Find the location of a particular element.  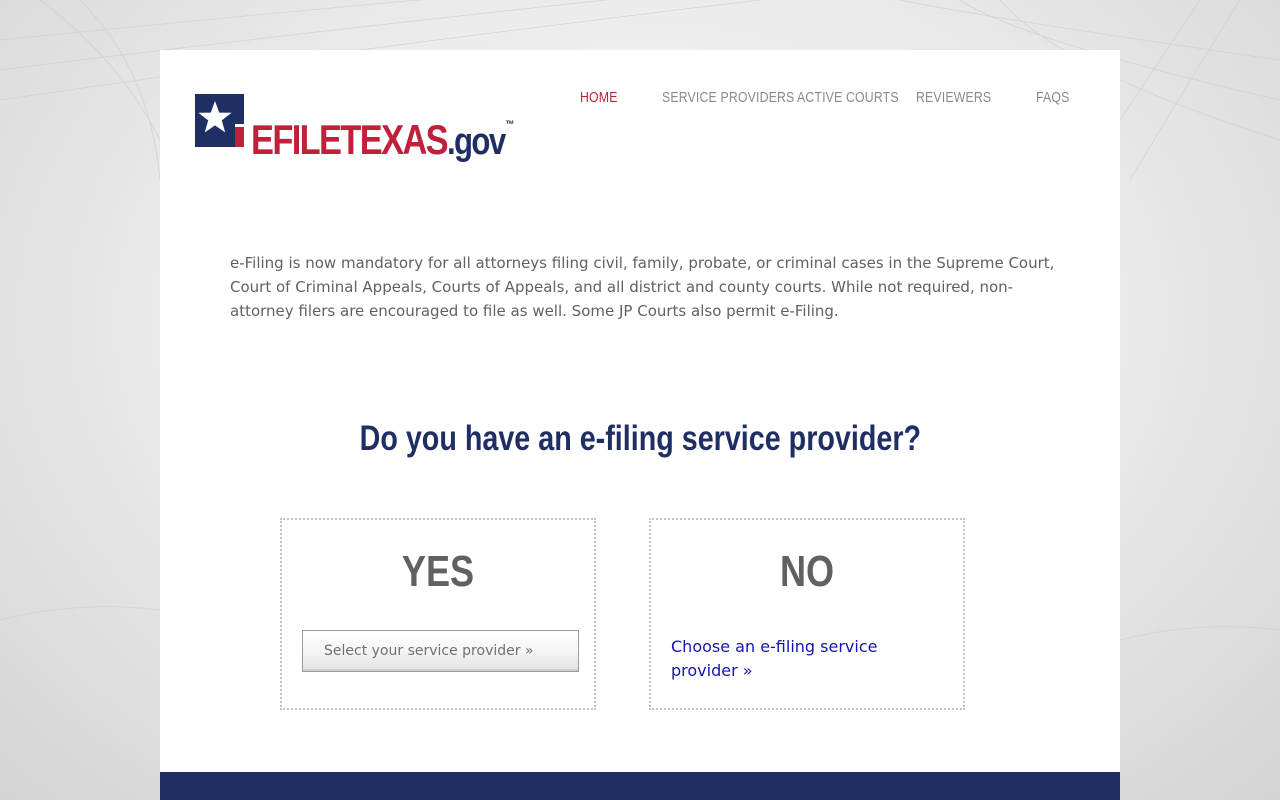

choose-provider-link: Choose an e-filing service provider » is located at coordinates (801, 659).